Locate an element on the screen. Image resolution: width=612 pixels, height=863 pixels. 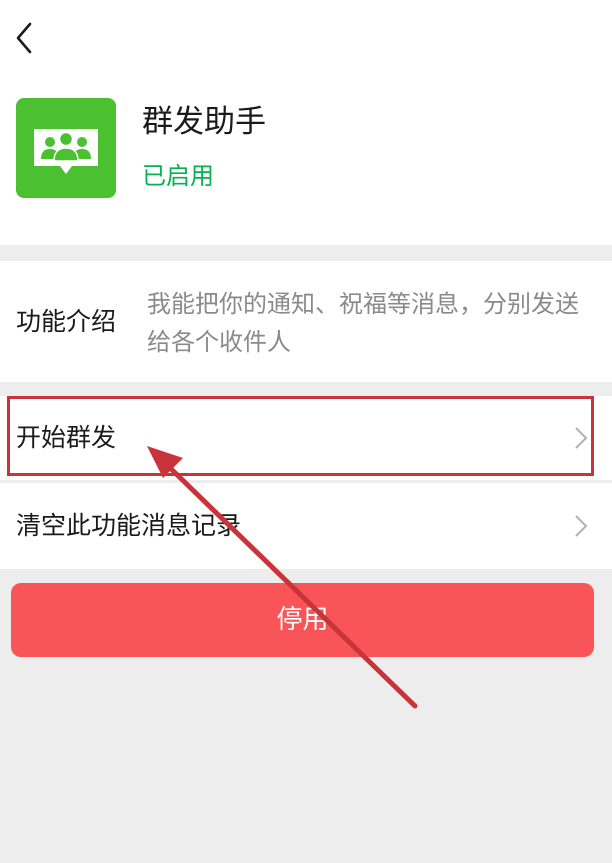
feature-intro-text: 我能把你的通知、祝福等消息，分别发送给各个收件人 is located at coordinates (363, 323).